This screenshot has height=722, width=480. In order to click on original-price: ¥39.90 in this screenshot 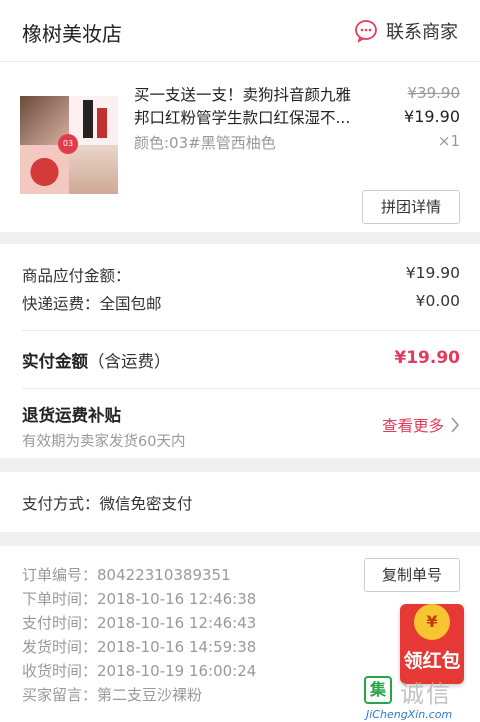, I will do `click(434, 93)`.